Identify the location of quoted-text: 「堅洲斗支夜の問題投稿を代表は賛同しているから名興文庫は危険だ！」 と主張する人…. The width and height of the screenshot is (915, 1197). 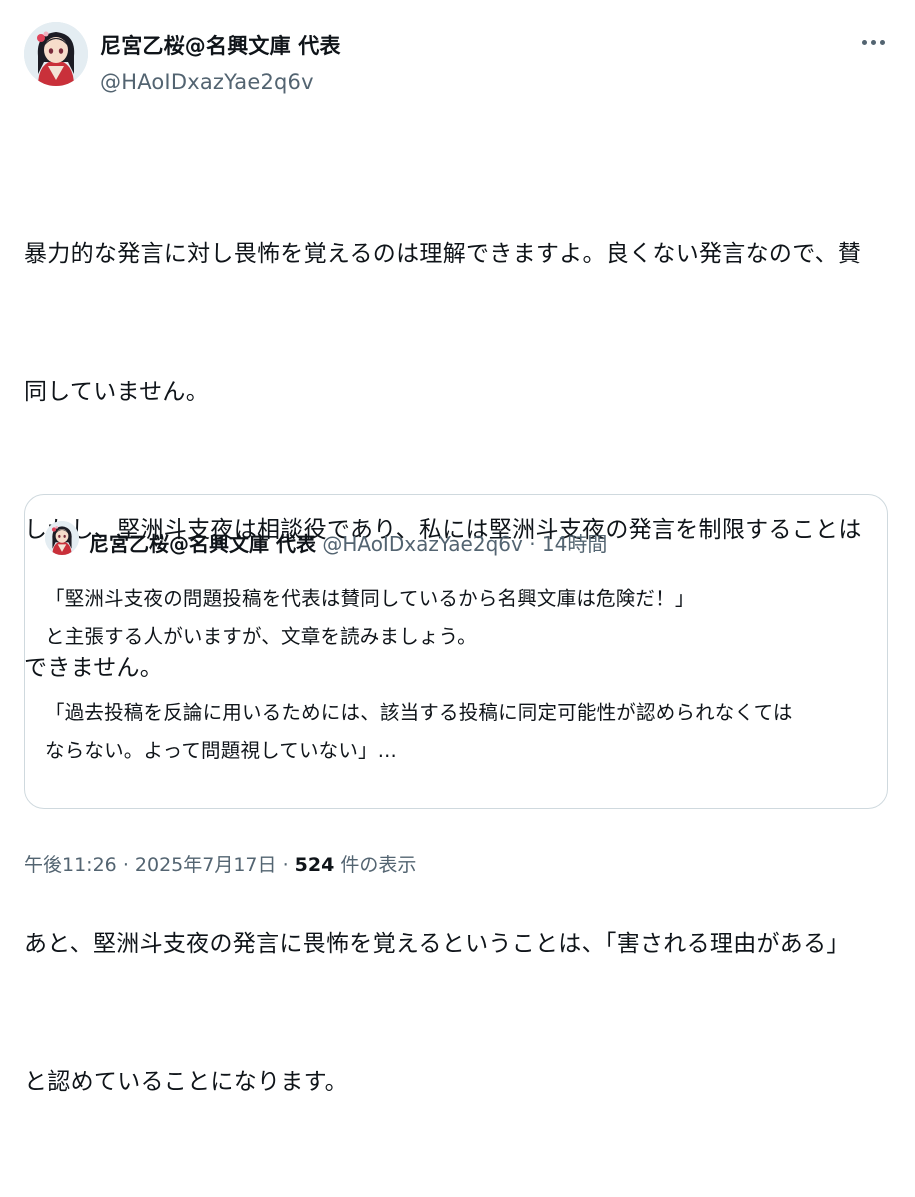
(460, 675).